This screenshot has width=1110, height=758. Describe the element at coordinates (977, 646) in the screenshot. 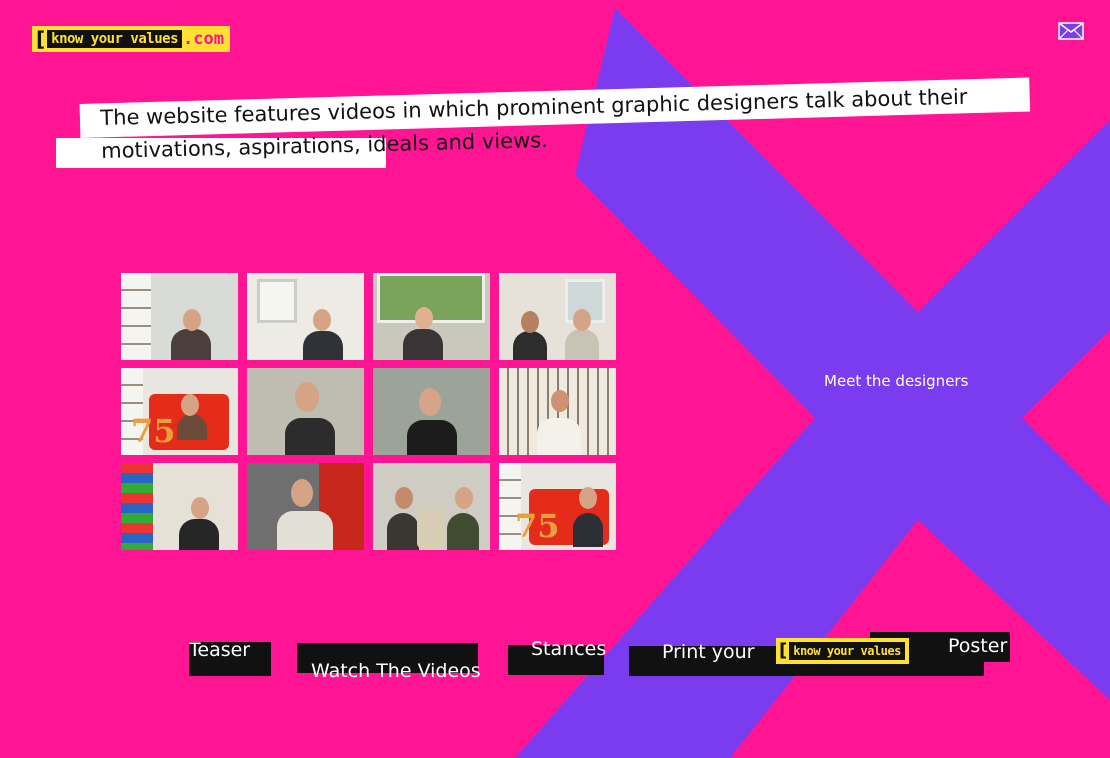

I see `print-poster-suffix: Poster` at that location.